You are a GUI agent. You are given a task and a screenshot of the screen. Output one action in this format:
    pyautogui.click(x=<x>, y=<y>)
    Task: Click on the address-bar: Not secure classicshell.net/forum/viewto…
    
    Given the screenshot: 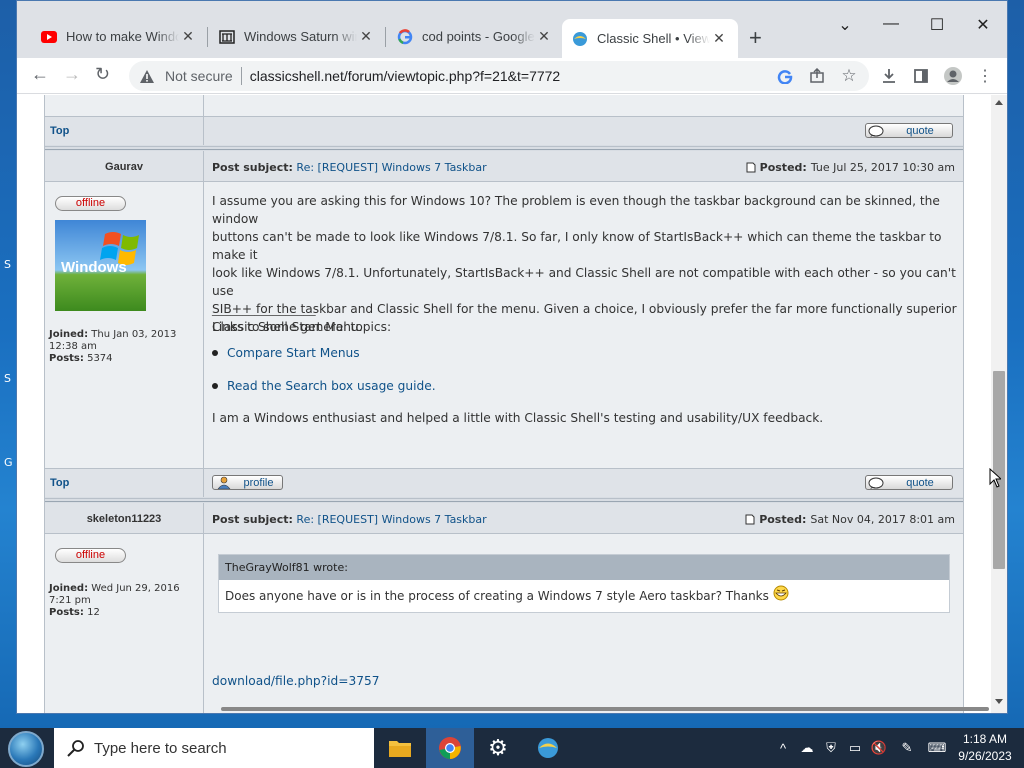 What is the action you would take?
    pyautogui.click(x=499, y=76)
    